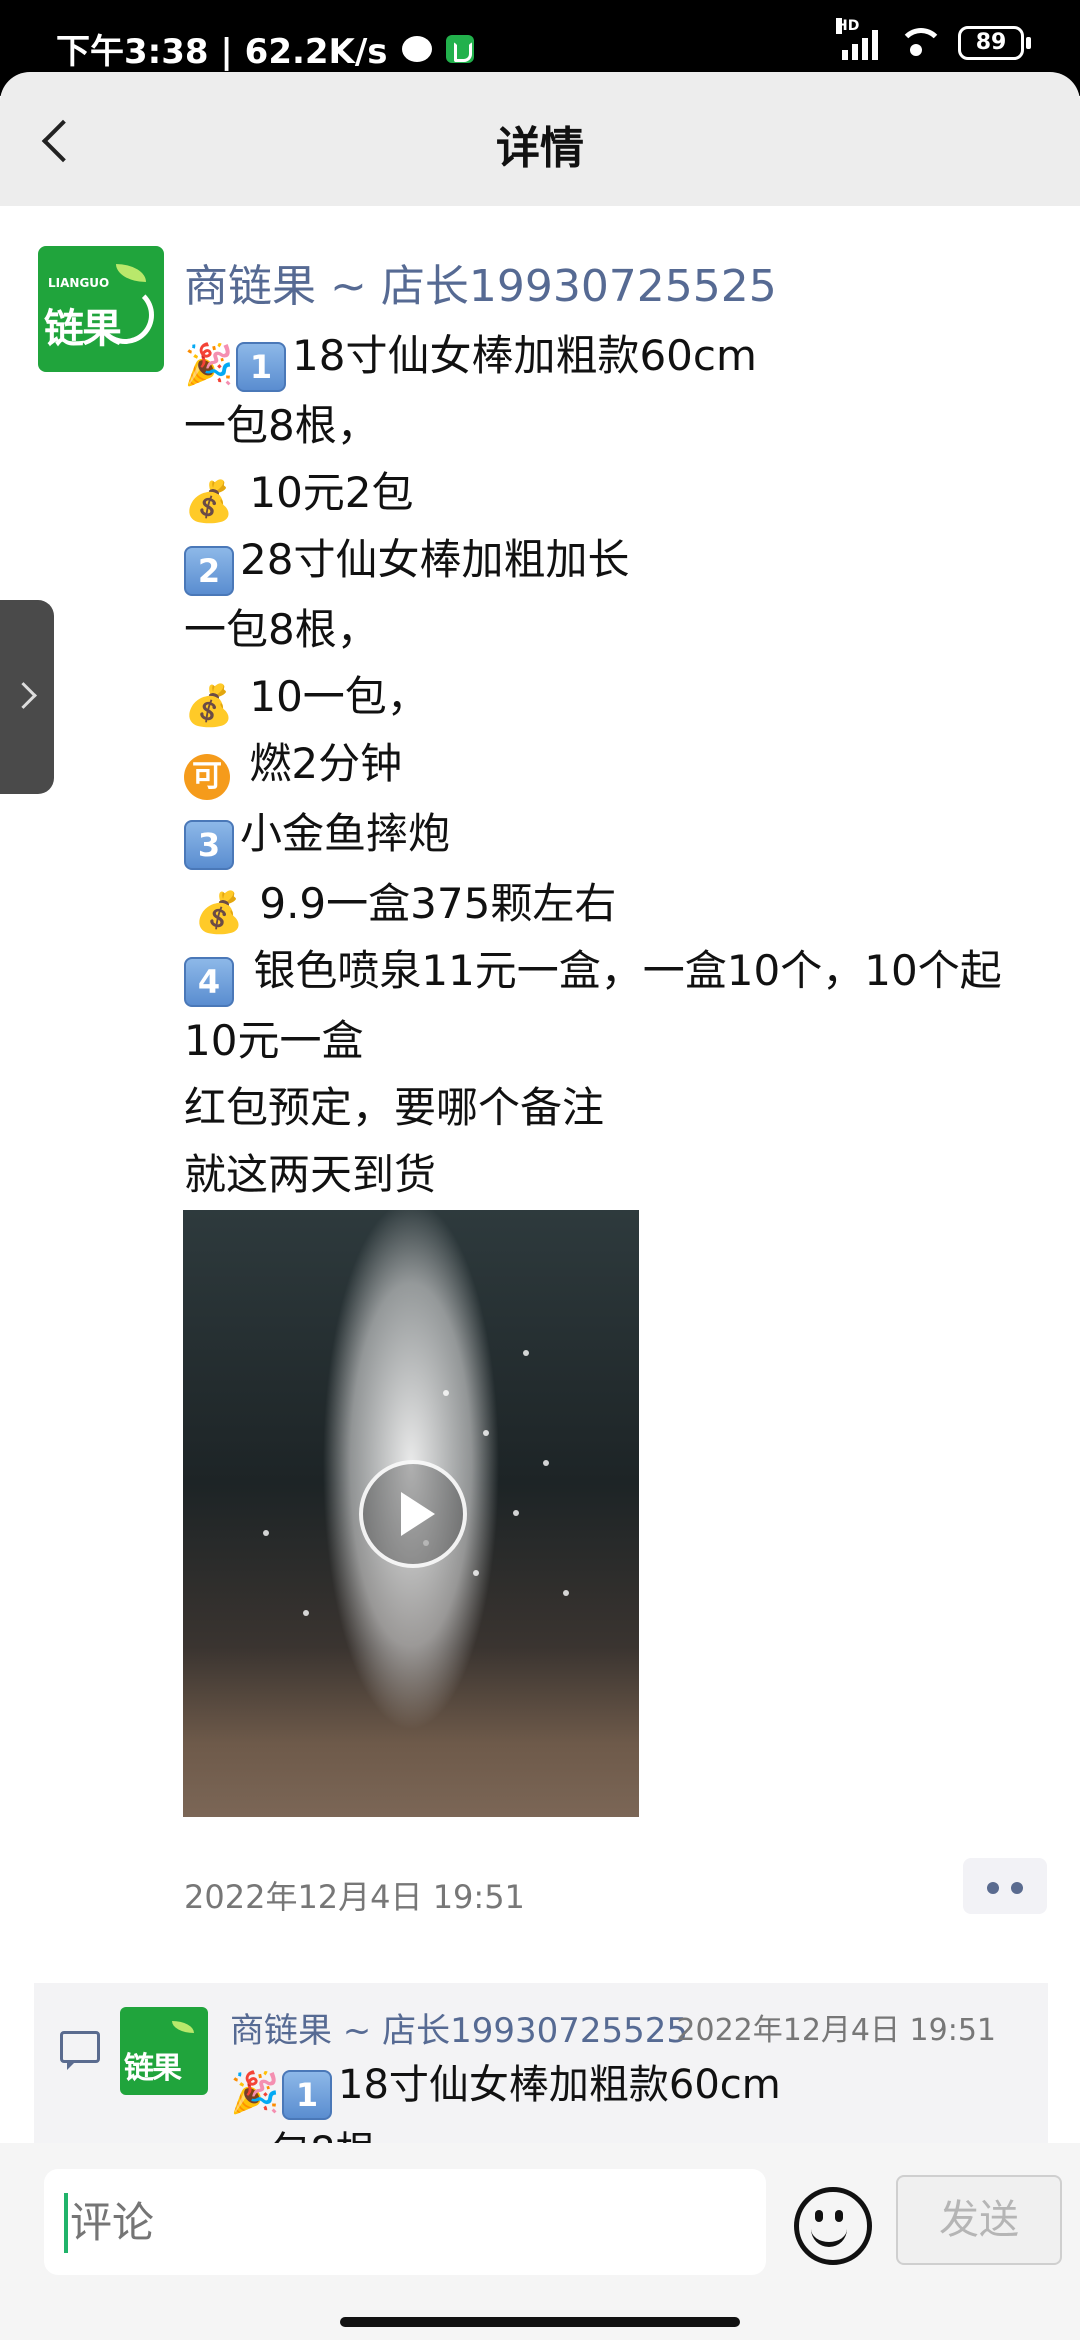 The image size is (1080, 2340). What do you see at coordinates (609, 1107) in the screenshot?
I see `post-line: 红包预定，要哪个备注` at bounding box center [609, 1107].